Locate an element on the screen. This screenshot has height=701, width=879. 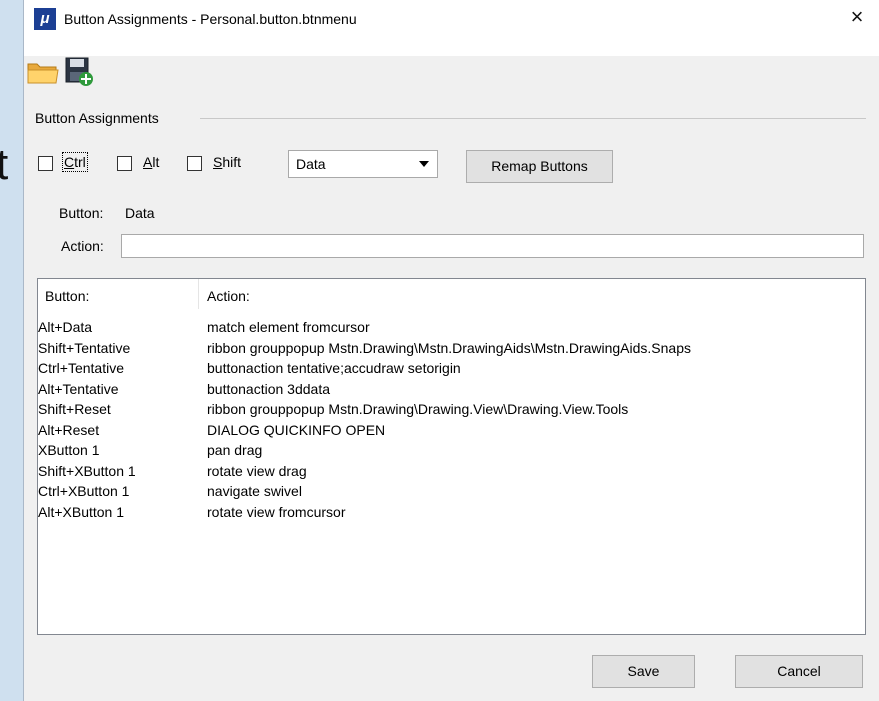
row-button-cell: Shift+XButton 1 is located at coordinates (87, 470).